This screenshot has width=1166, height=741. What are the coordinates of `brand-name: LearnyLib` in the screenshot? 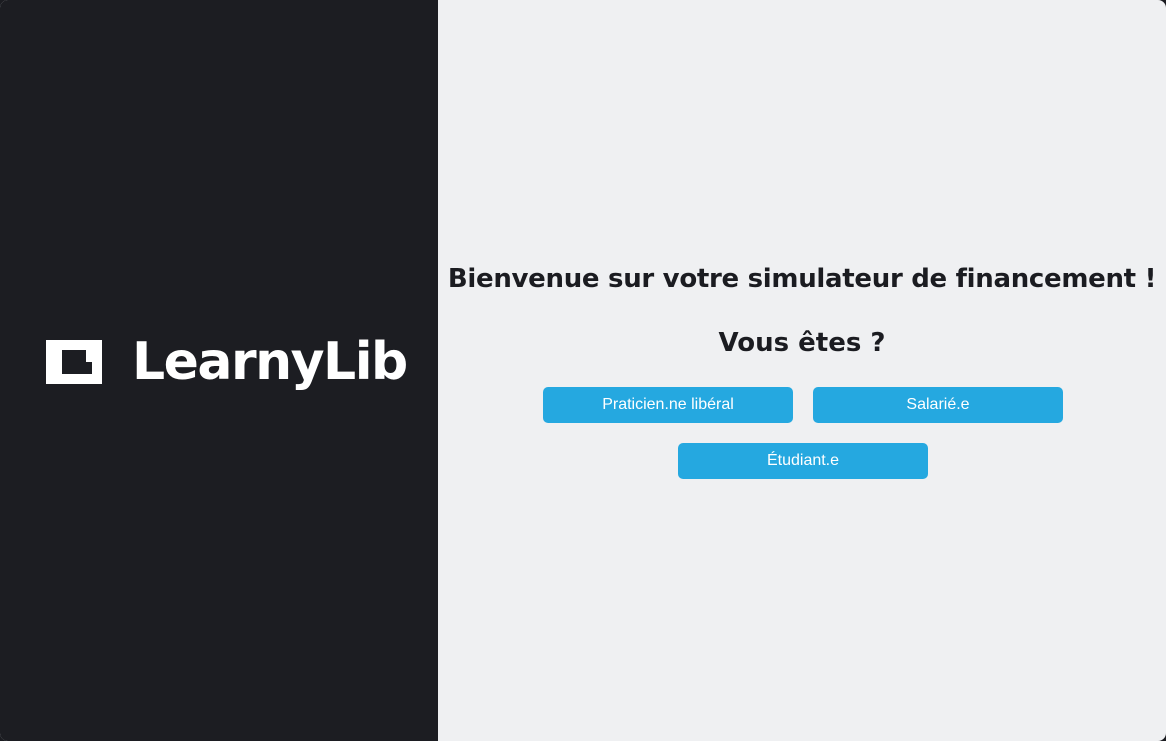 It's located at (270, 362).